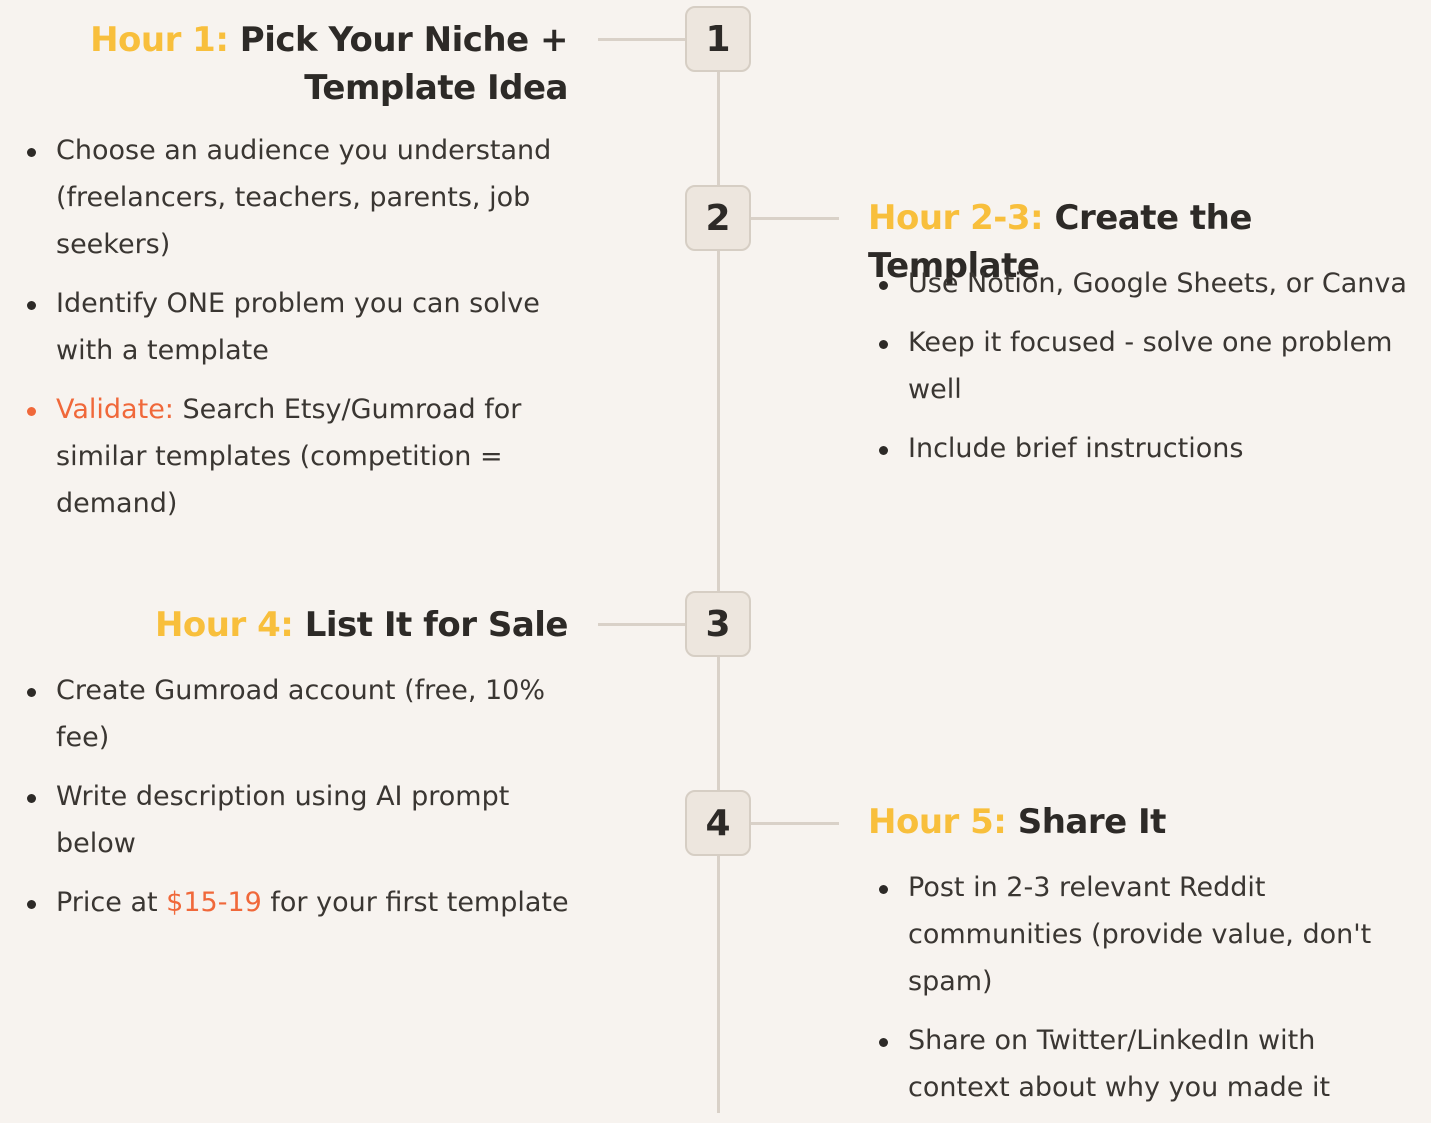 Image resolution: width=1431 pixels, height=1123 pixels. I want to click on step-3-bullet-3-before: Price at, so click(111, 902).